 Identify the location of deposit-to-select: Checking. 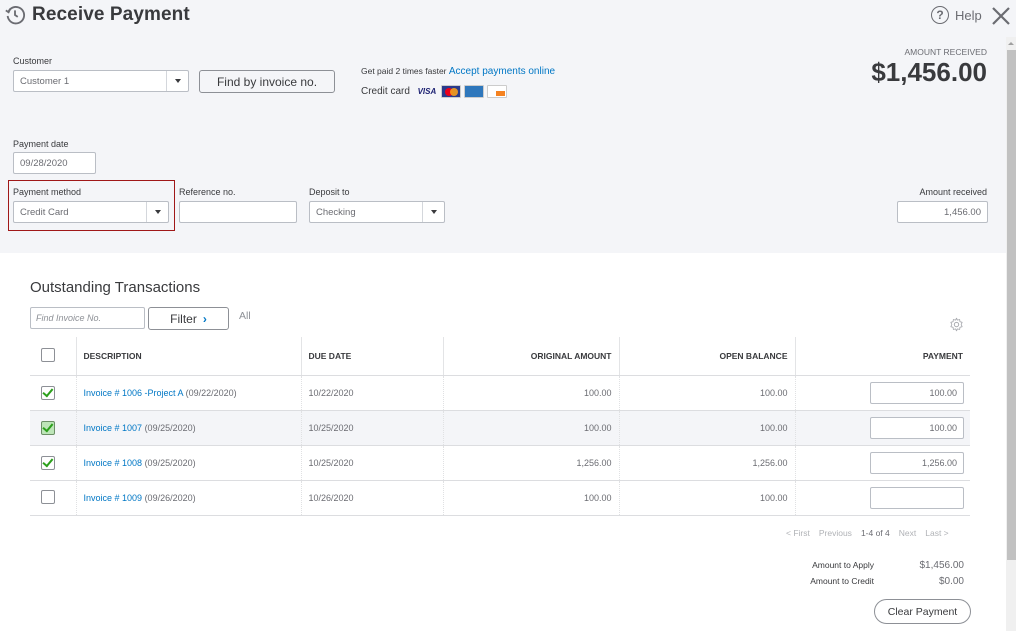
(377, 212).